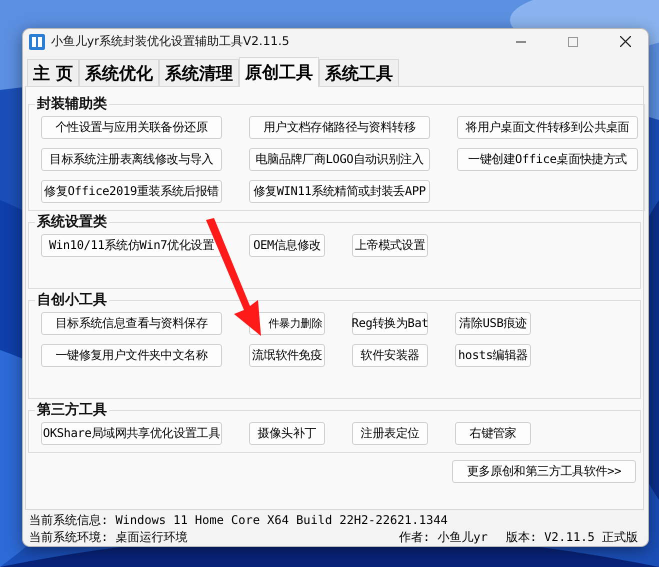 This screenshot has width=659, height=567. I want to click on author-text: 作者: 小鱼儿yr, so click(443, 537).